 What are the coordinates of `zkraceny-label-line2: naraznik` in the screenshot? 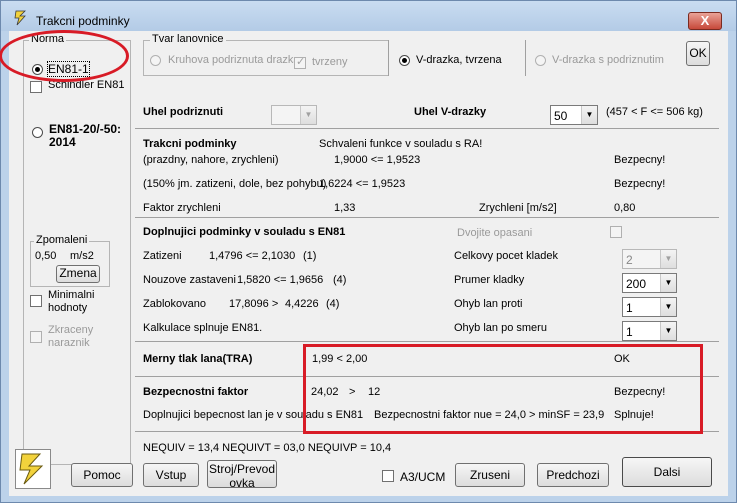 It's located at (69, 343).